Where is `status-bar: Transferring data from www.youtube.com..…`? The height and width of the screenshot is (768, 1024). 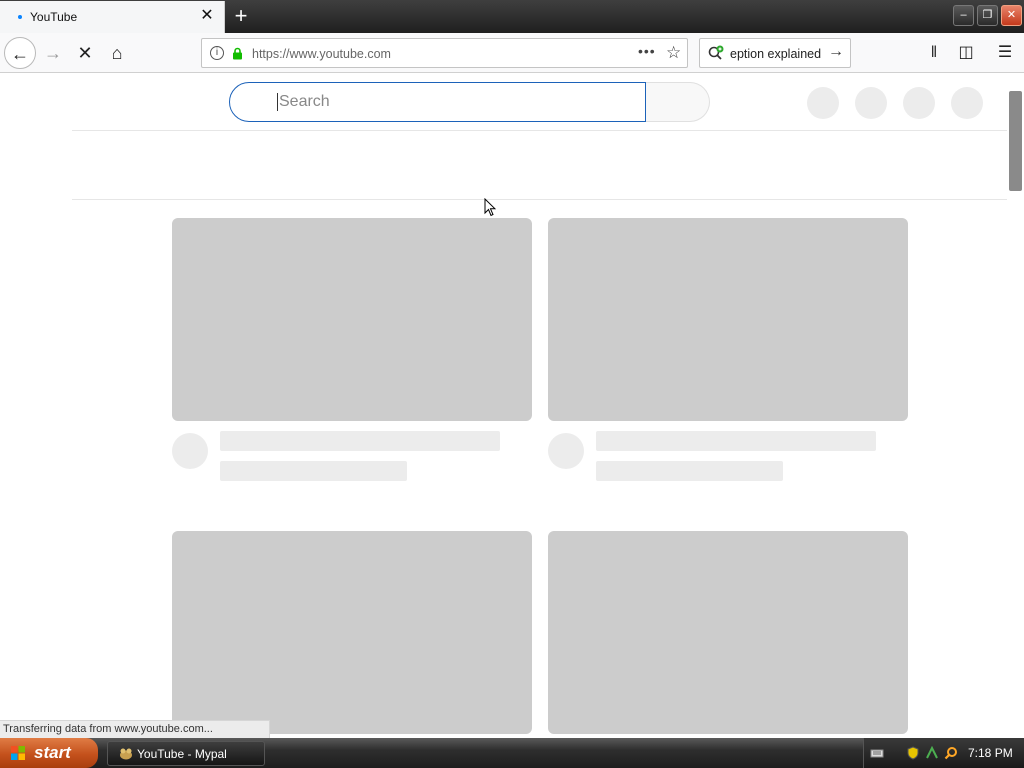
status-bar: Transferring data from www.youtube.com..… is located at coordinates (135, 729).